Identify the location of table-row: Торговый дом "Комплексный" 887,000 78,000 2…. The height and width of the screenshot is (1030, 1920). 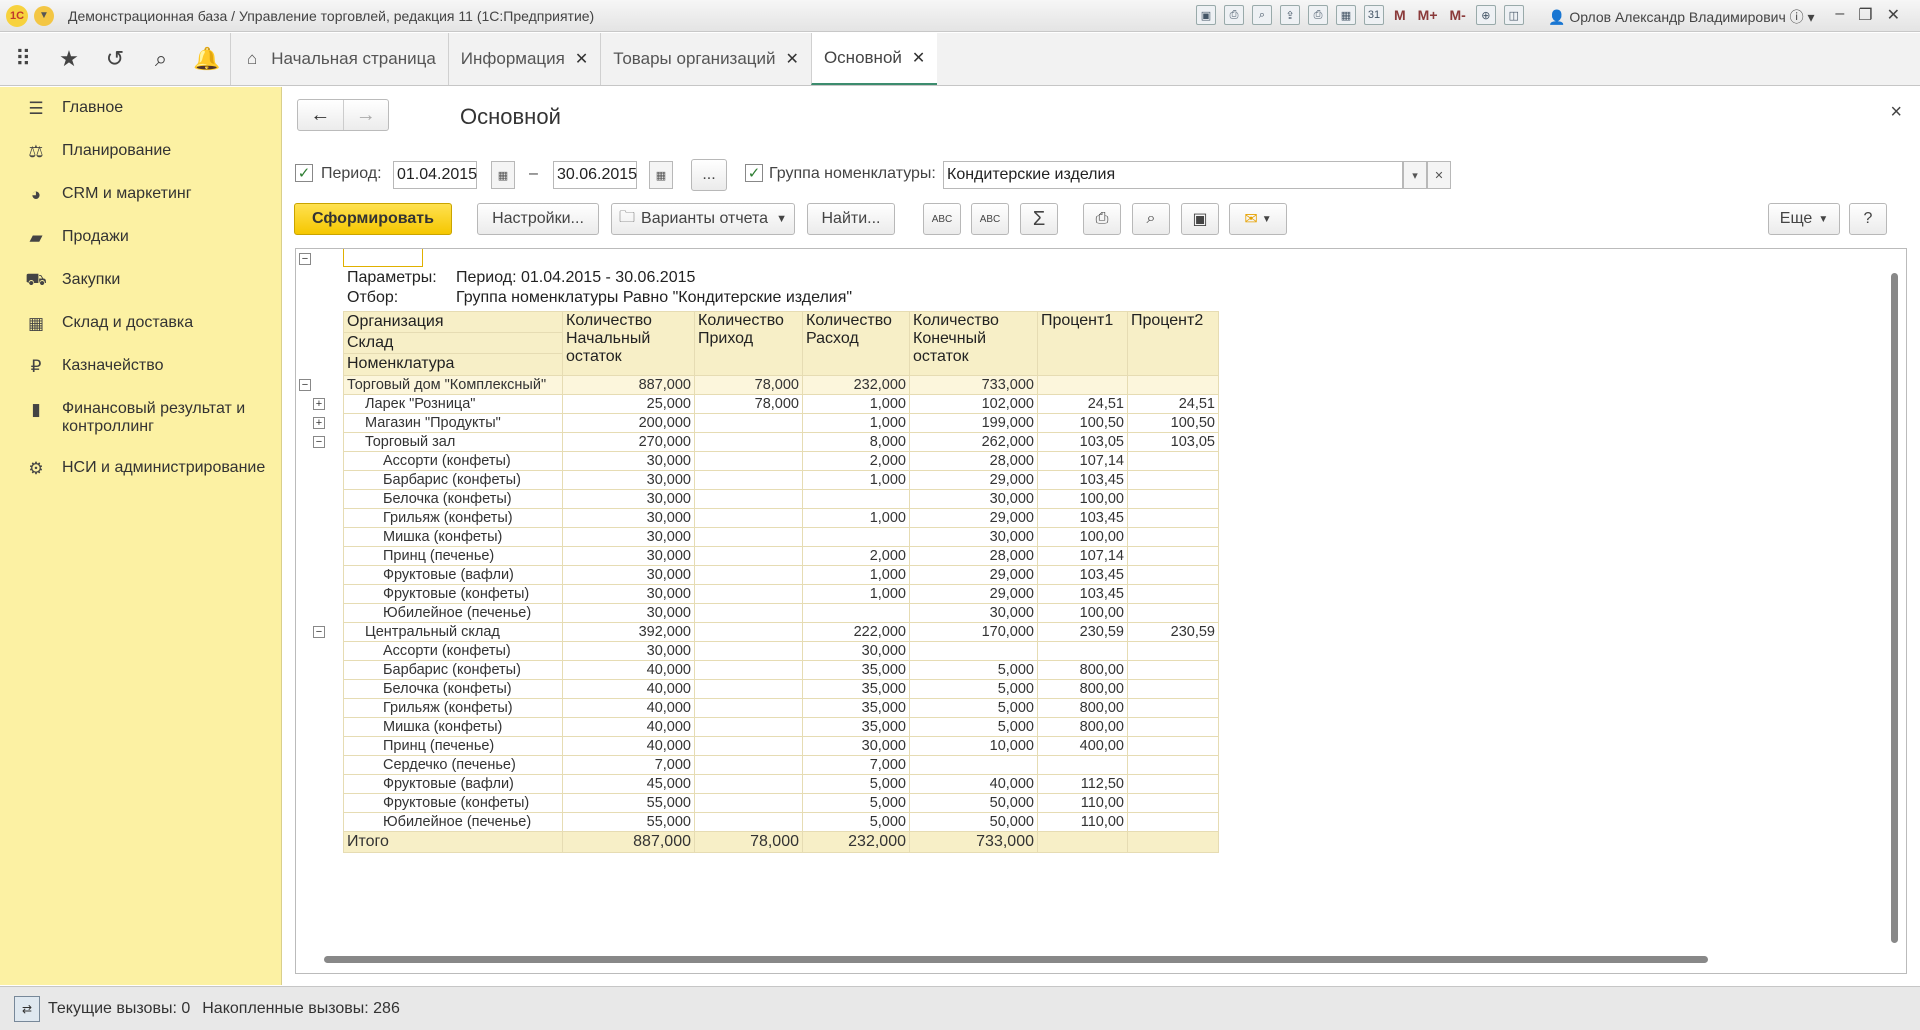
(781, 385).